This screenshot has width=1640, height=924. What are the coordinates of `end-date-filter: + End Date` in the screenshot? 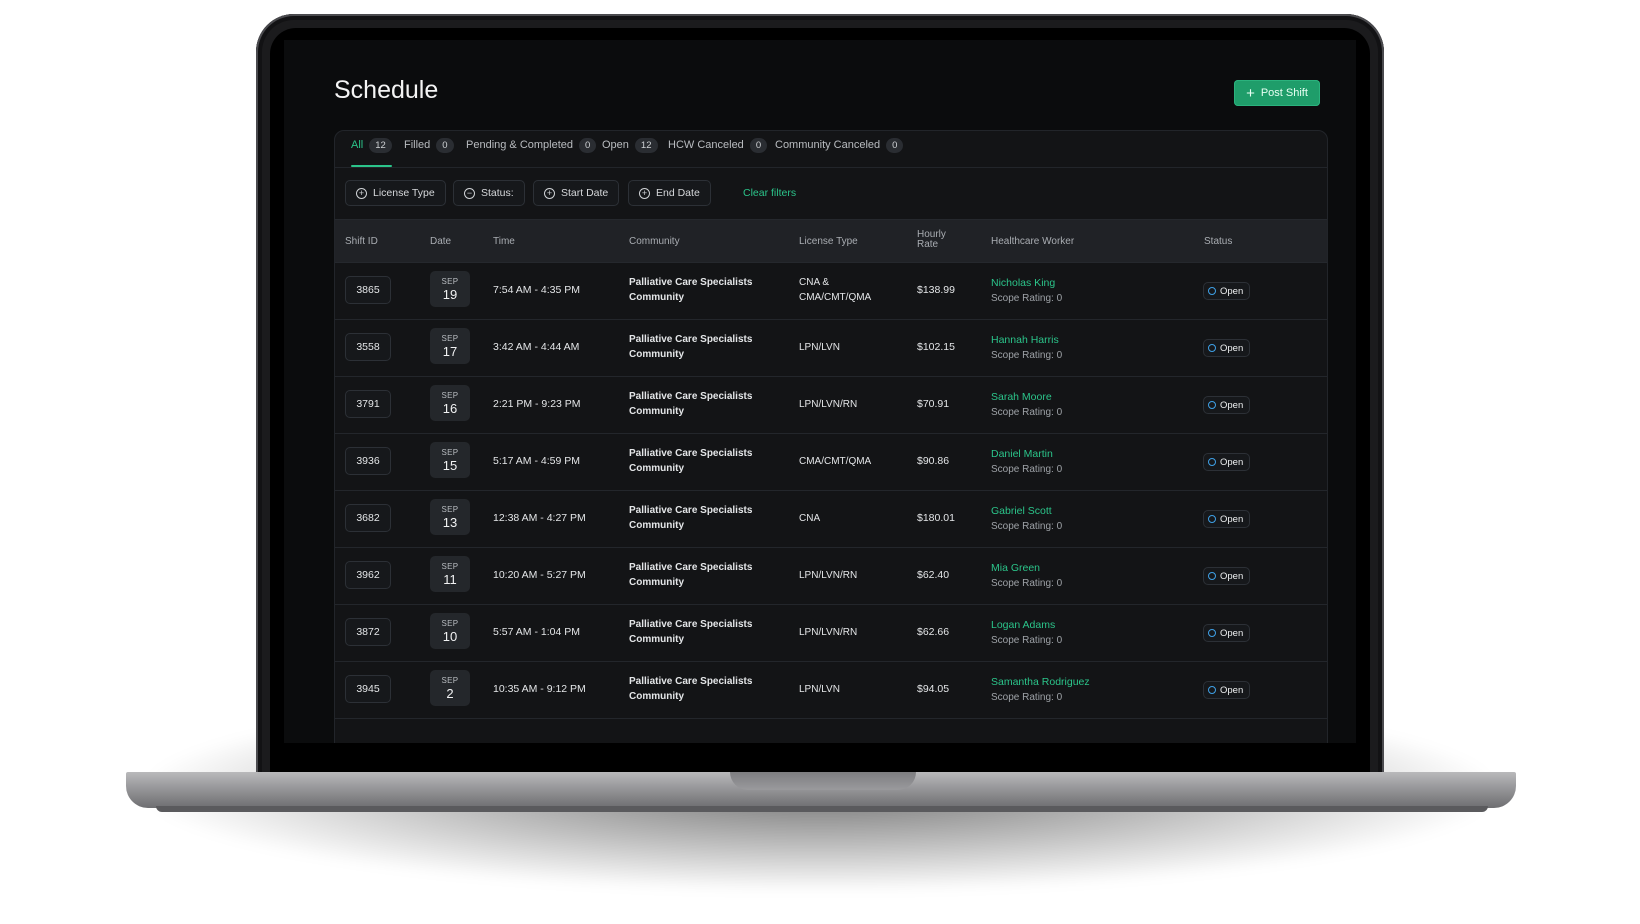 It's located at (669, 193).